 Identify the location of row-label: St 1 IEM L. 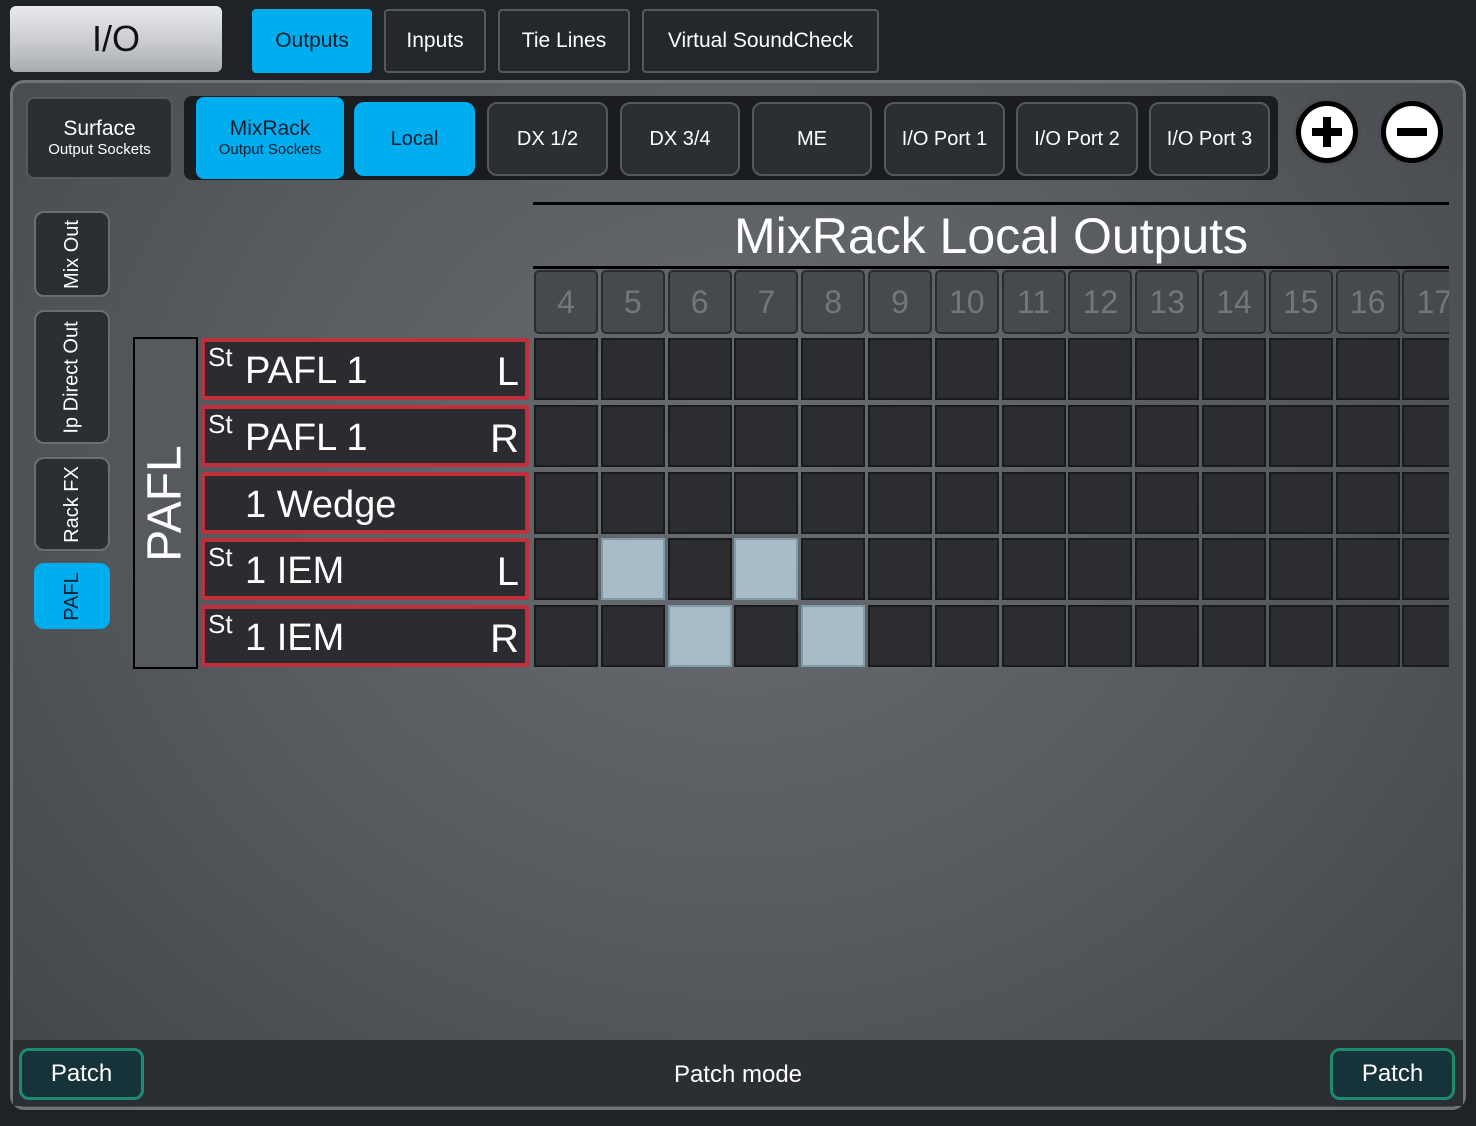
(365, 569).